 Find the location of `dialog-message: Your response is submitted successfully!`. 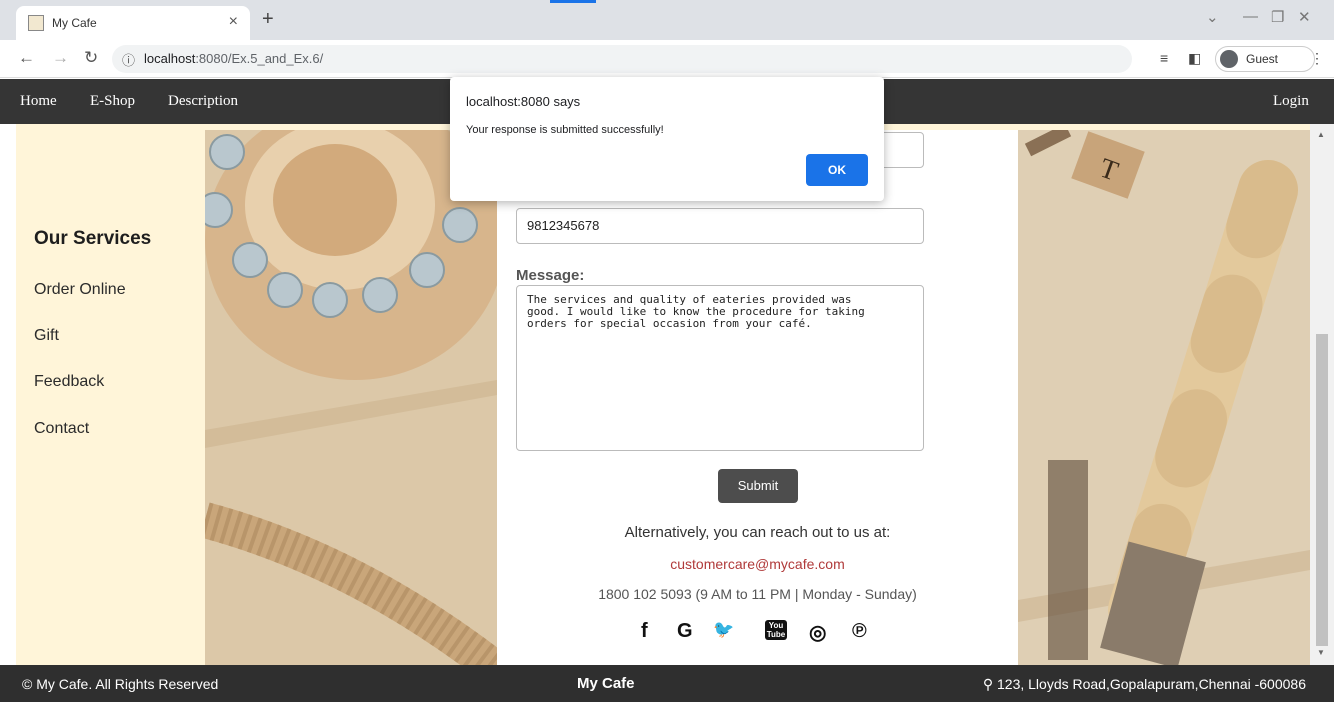

dialog-message: Your response is submitted successfully! is located at coordinates (565, 130).